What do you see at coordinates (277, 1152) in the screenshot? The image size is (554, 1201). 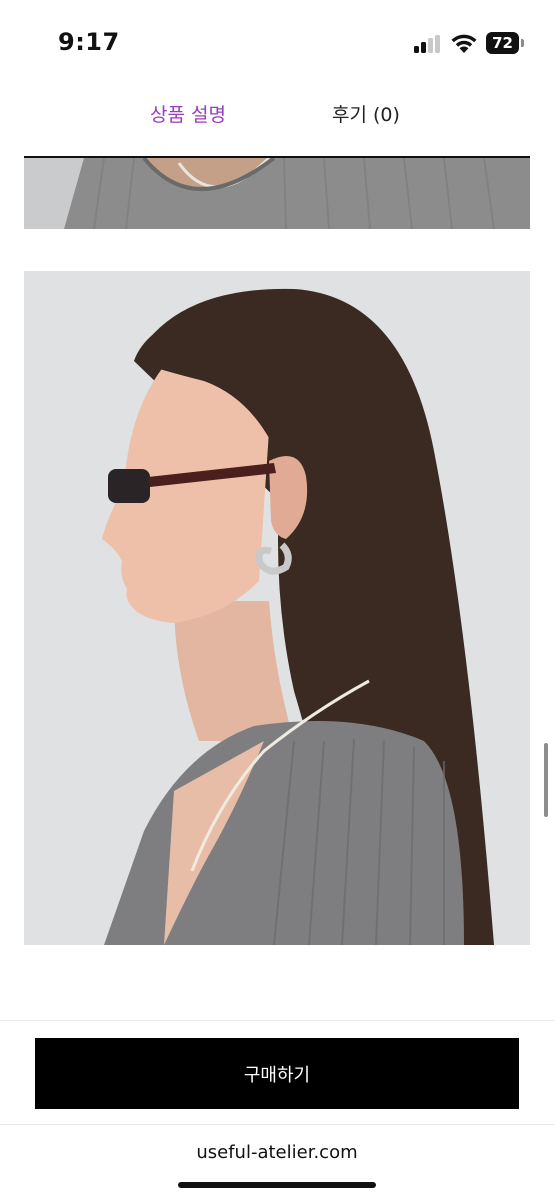 I see `url-text: useful-atelier.com` at bounding box center [277, 1152].